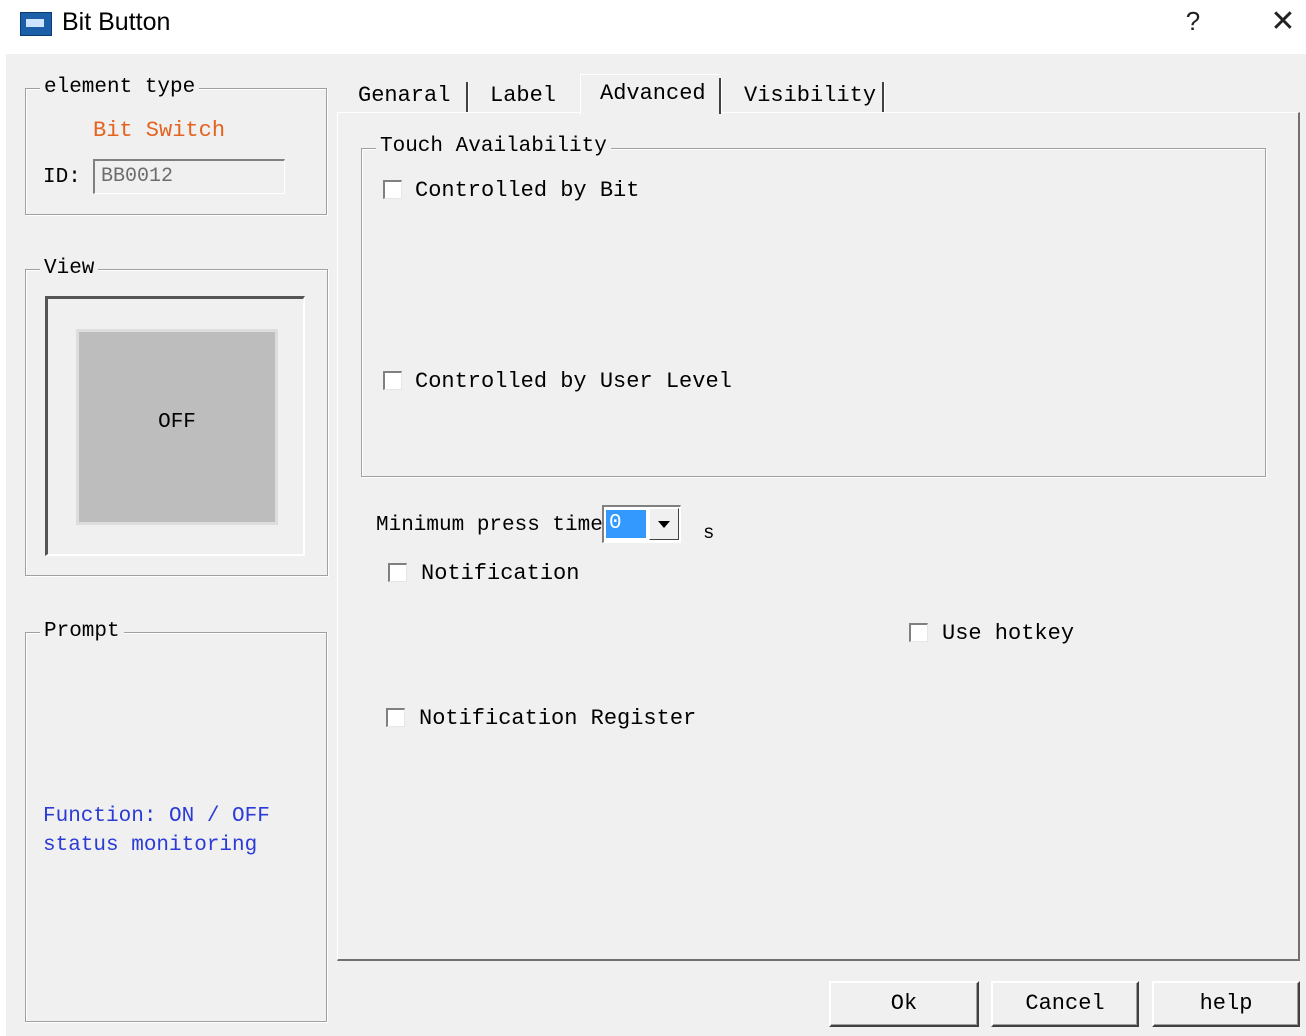 The width and height of the screenshot is (1306, 1036). I want to click on min-press-time-value: 0, so click(626, 524).